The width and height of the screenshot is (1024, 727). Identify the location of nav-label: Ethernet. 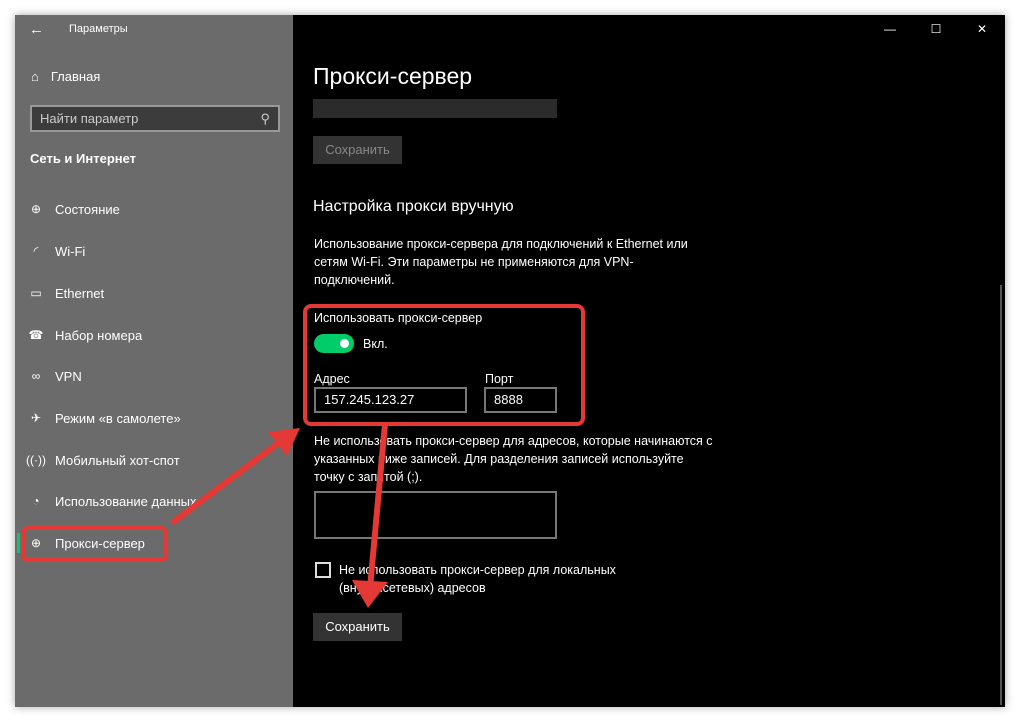
(80, 293).